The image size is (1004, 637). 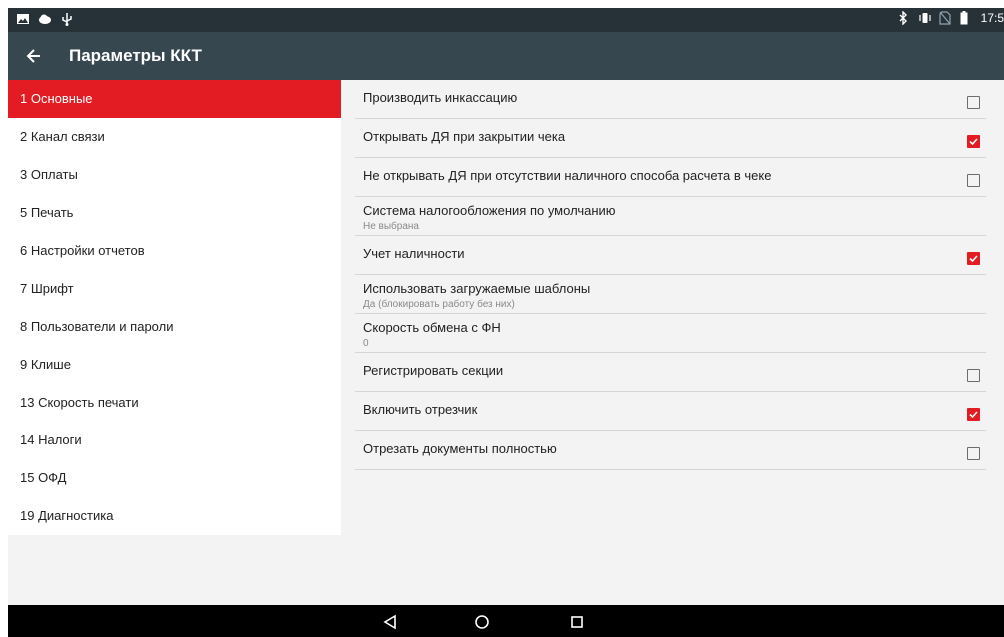 I want to click on setting-register-sections: Регистрировать секции, so click(x=670, y=372).